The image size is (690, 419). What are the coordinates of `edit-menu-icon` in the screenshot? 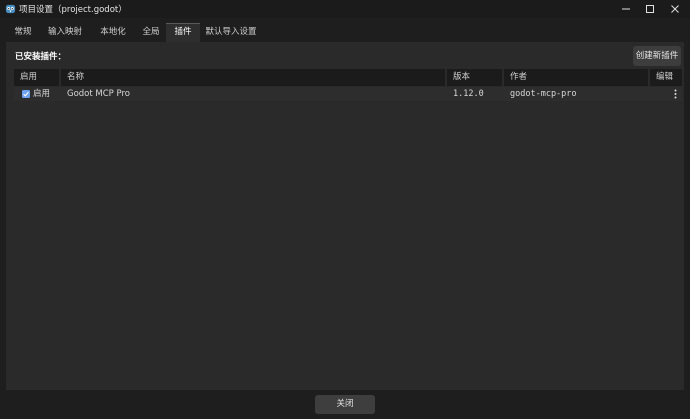 It's located at (675, 94).